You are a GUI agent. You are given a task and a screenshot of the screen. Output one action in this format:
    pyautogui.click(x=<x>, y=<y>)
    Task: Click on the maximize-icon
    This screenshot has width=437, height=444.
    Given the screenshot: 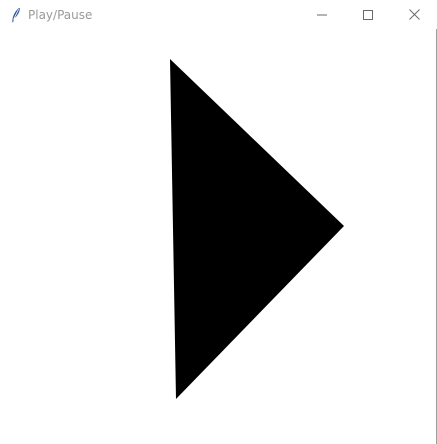 What is the action you would take?
    pyautogui.click(x=368, y=14)
    